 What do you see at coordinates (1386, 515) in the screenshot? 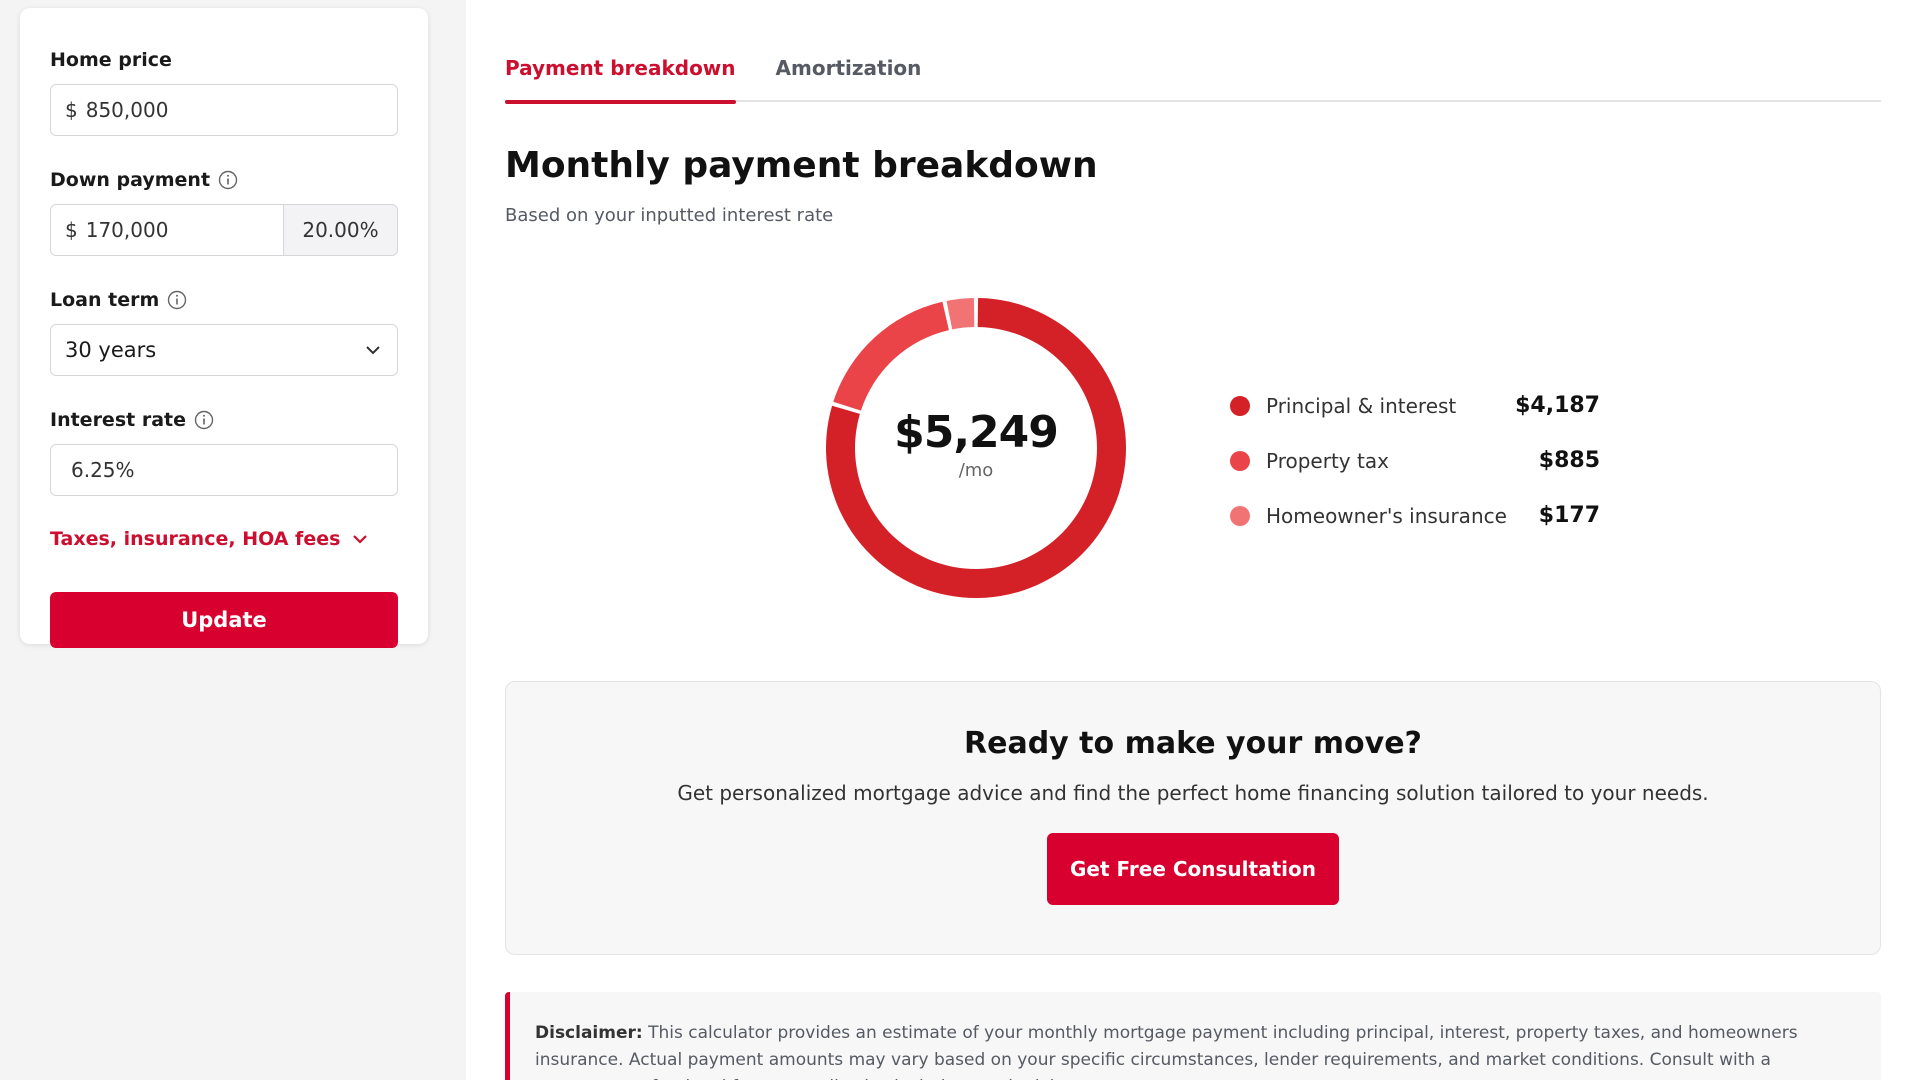
I see `legend-label: Homeowner's insurance` at bounding box center [1386, 515].